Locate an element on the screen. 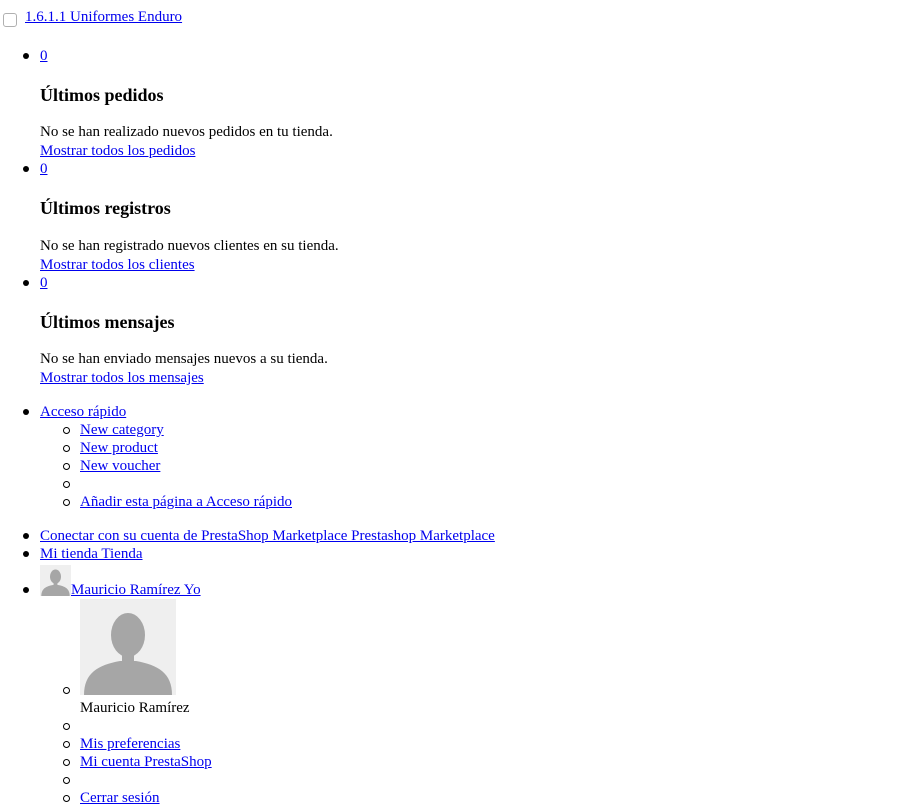 This screenshot has height=812, width=913. quick-access-new-voucher: New voucher is located at coordinates (120, 466).